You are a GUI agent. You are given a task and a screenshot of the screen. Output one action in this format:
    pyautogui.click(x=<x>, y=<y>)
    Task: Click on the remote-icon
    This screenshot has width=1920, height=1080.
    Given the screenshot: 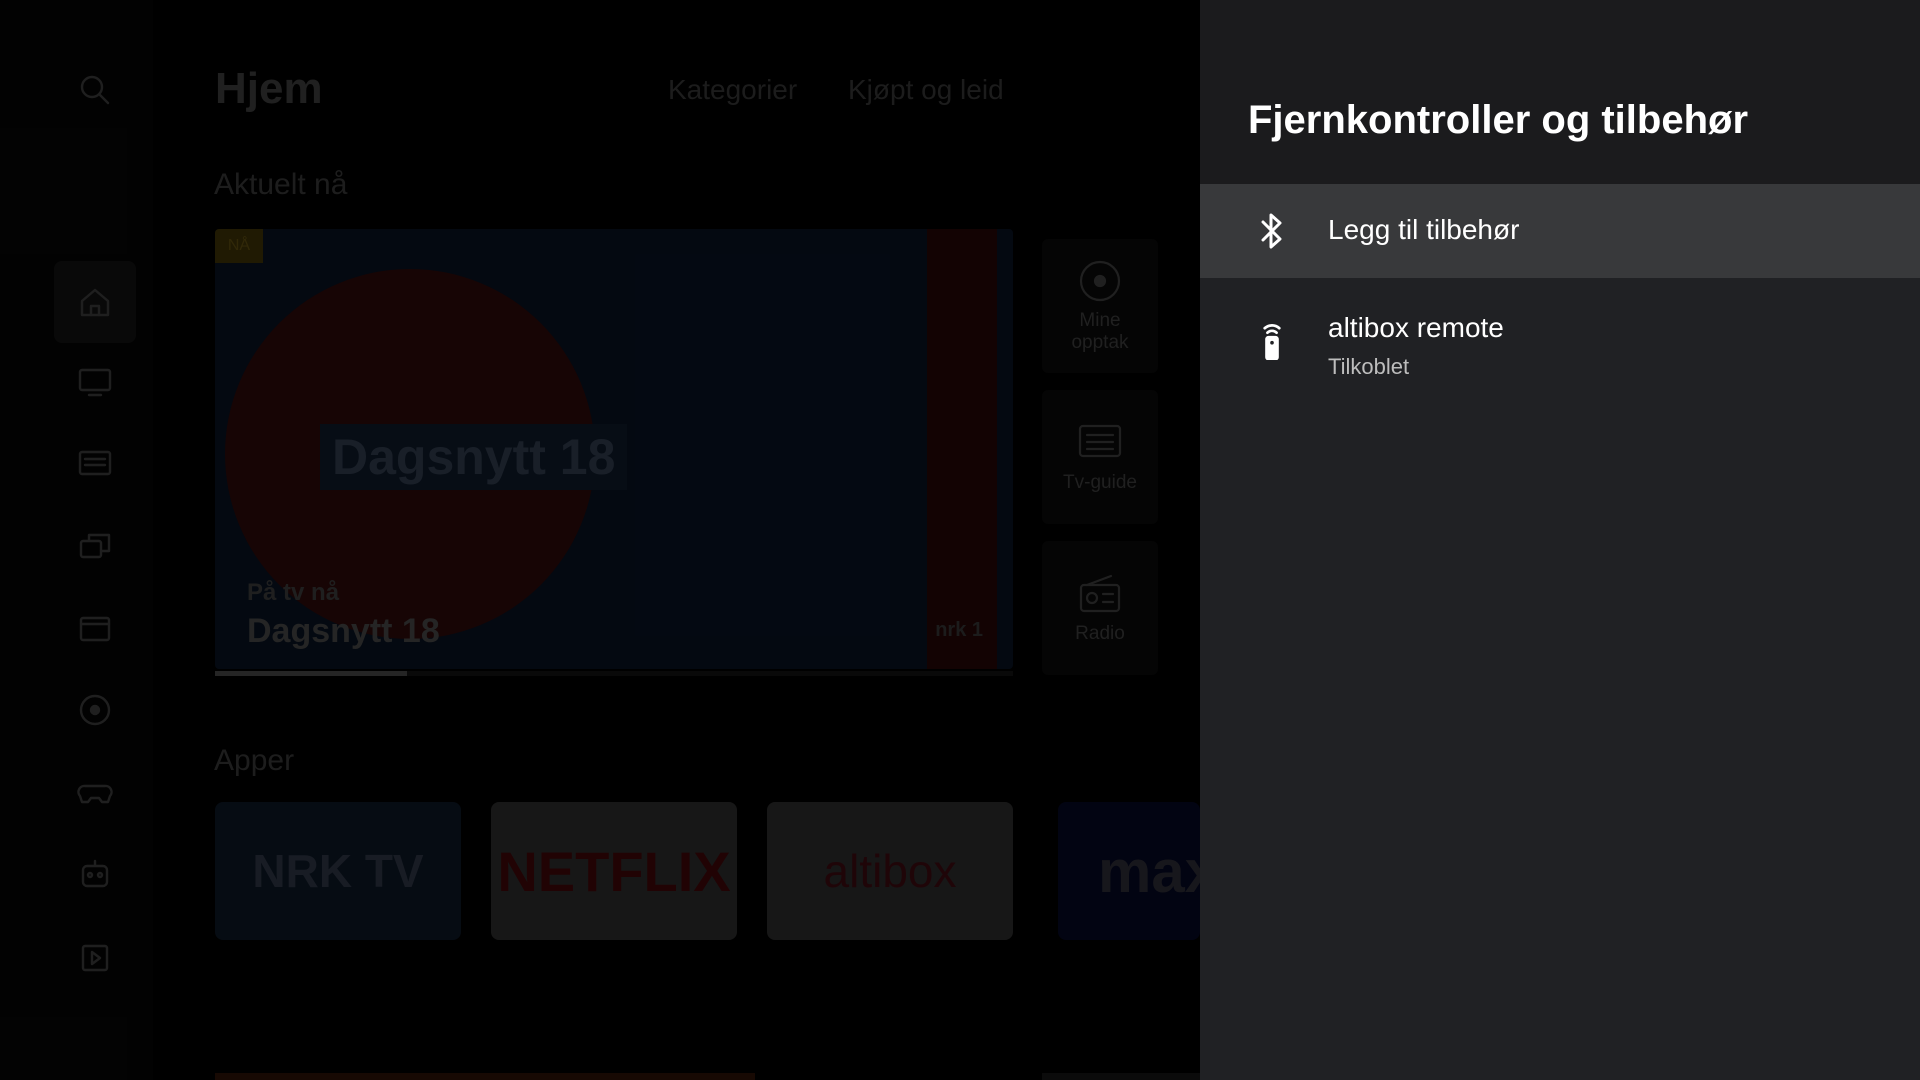 What is the action you would take?
    pyautogui.click(x=1272, y=340)
    